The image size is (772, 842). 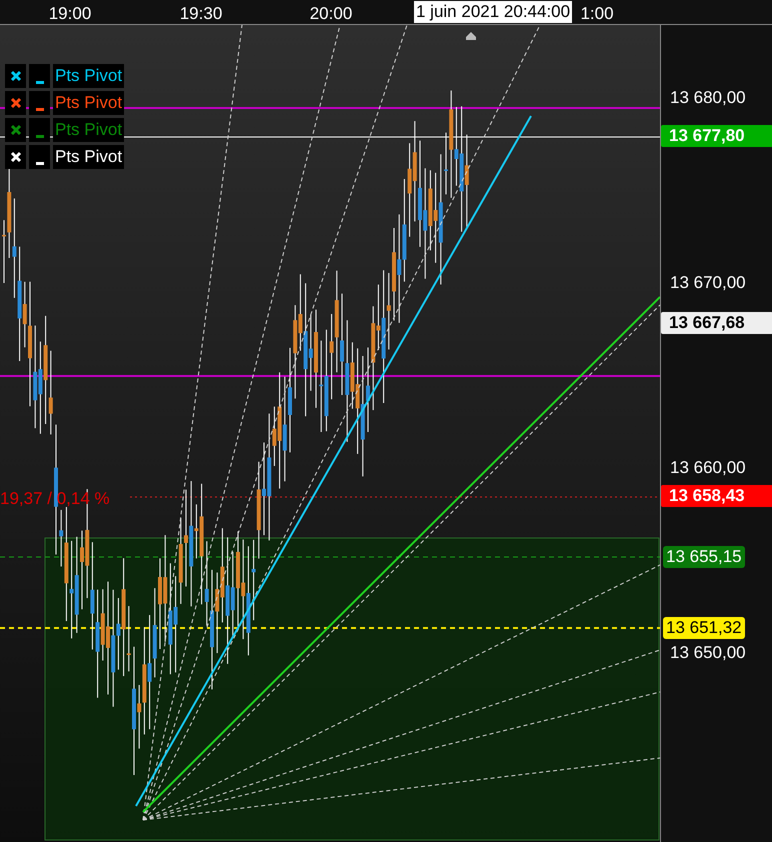 I want to click on crosshair-time-label: 1 juin 2021 20:44:00, so click(x=493, y=12).